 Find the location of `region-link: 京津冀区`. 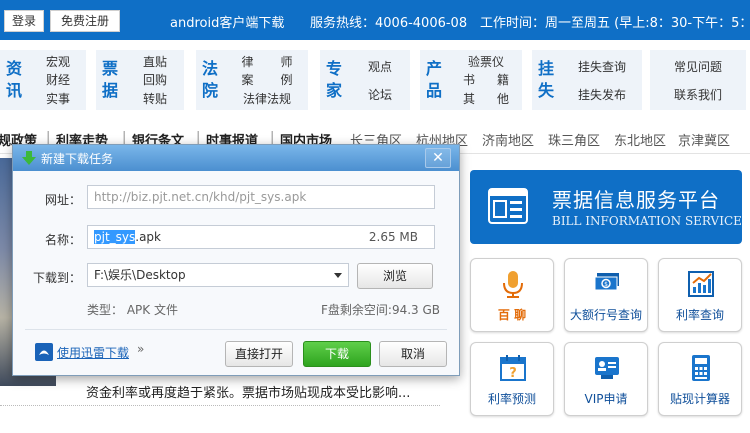

region-link: 京津冀区 is located at coordinates (704, 139).